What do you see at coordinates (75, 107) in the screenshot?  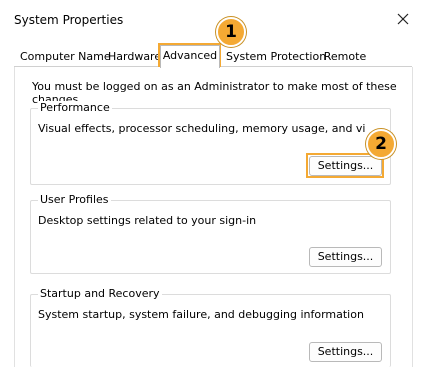 I see `performance-group-label: Performance` at bounding box center [75, 107].